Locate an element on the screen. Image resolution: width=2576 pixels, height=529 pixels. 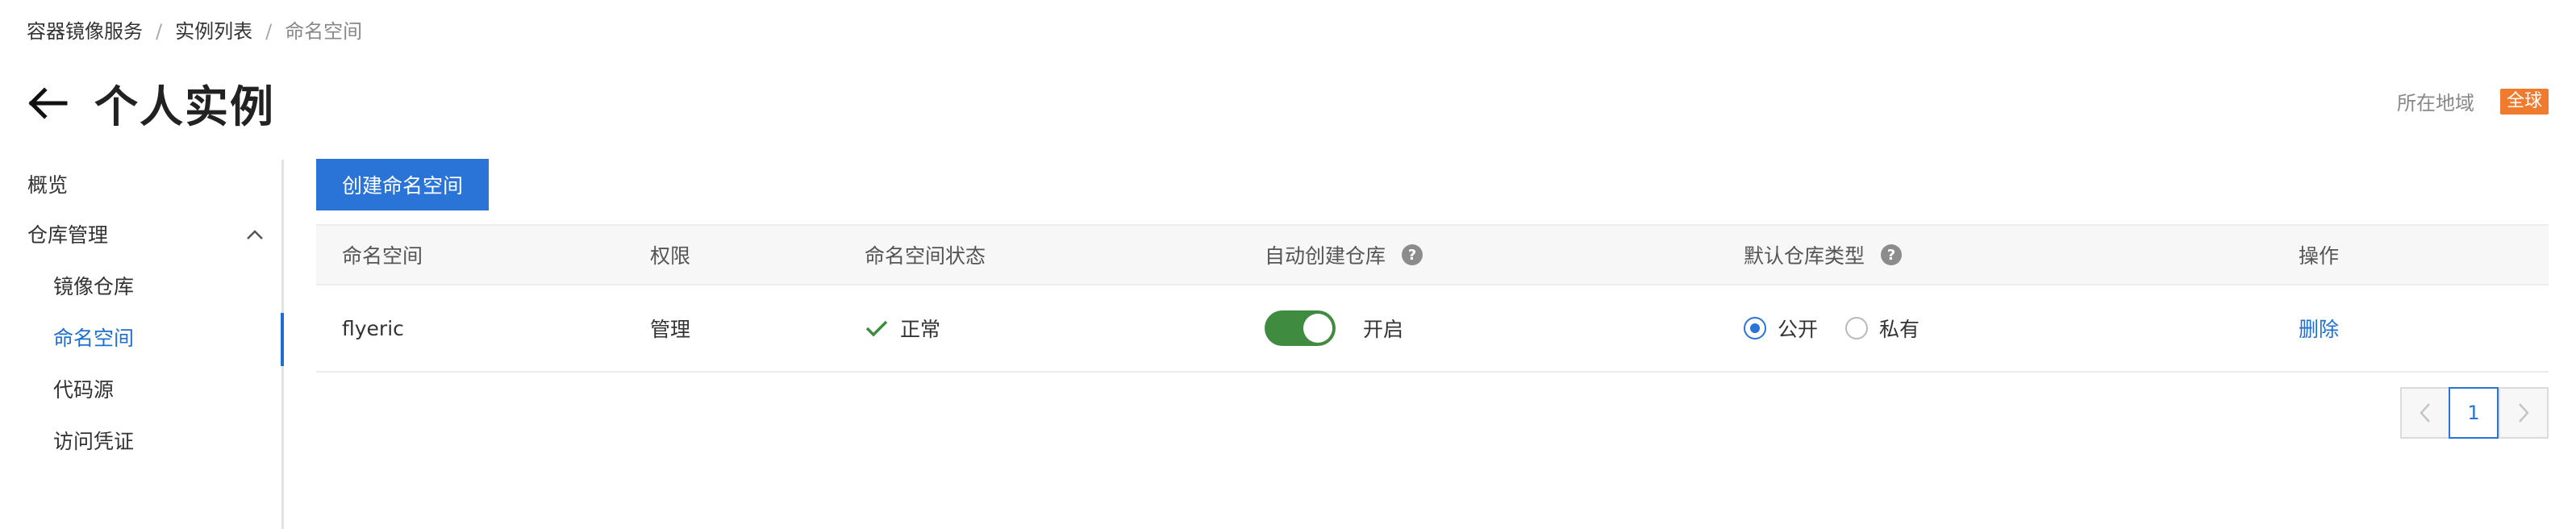
prev-page-button is located at coordinates (2425, 413).